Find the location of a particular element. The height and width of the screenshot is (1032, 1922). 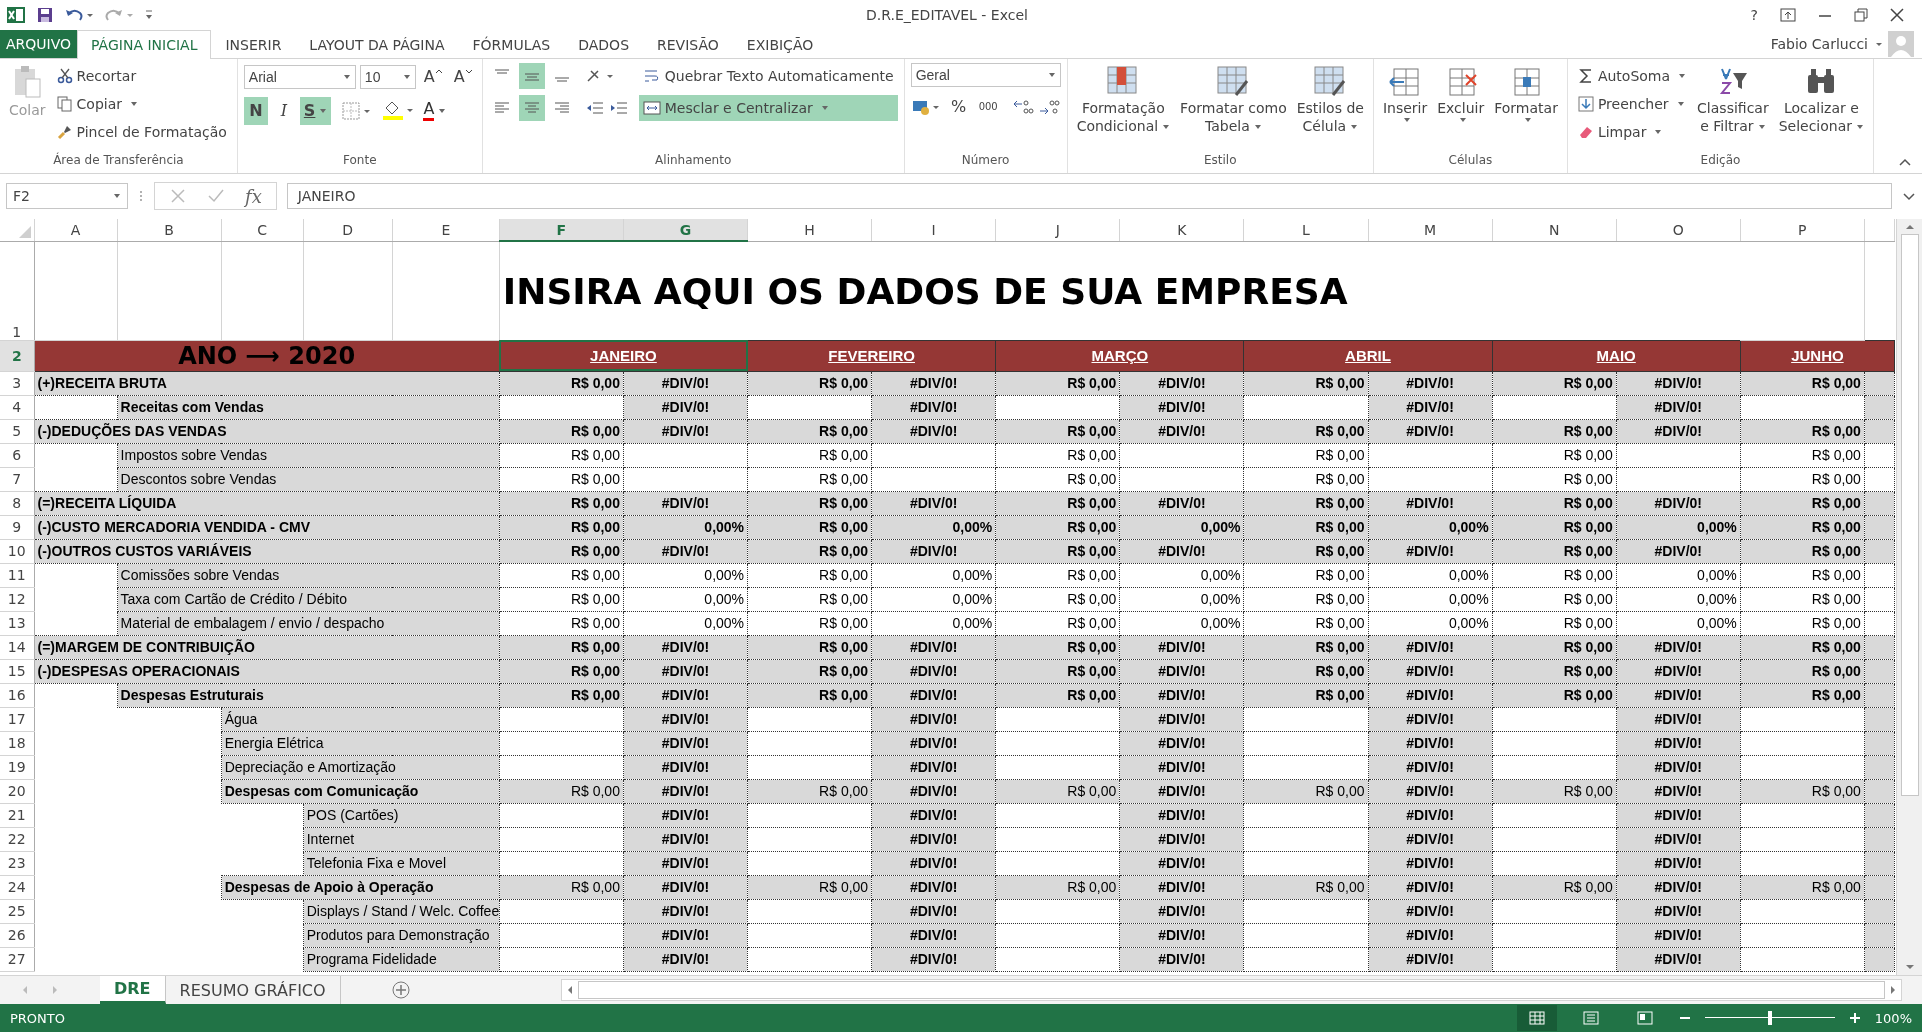

row-header: 7 is located at coordinates (17, 479).